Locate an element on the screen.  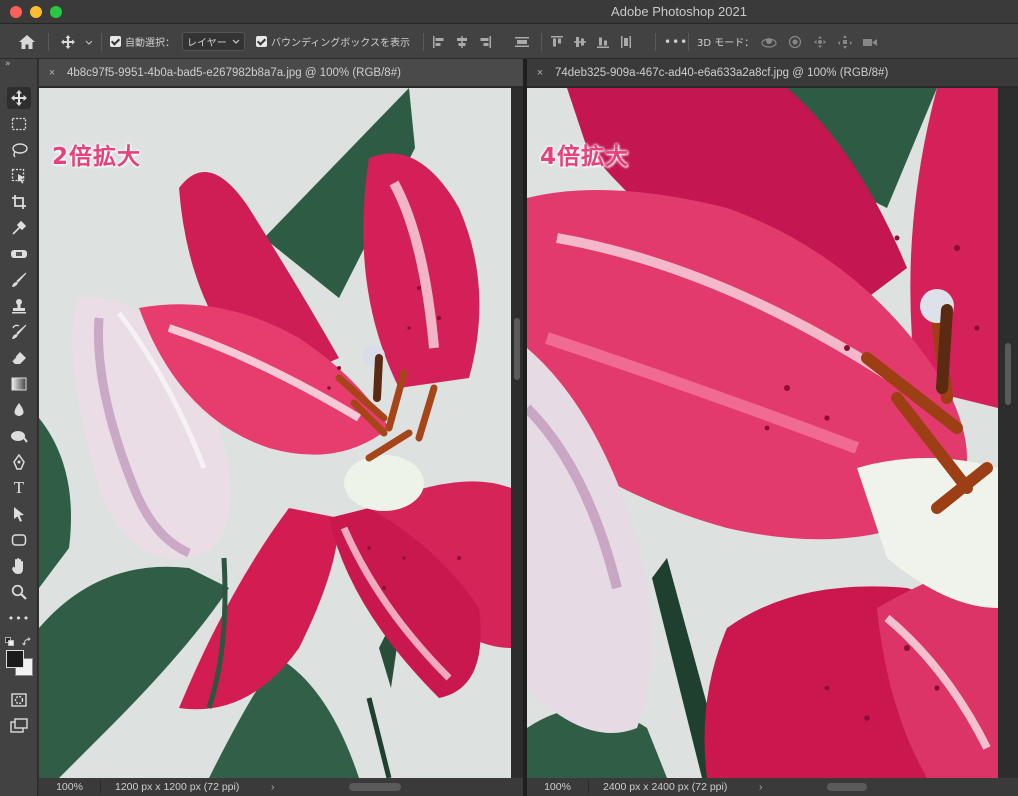
path-select-tool-icon is located at coordinates (19, 514).